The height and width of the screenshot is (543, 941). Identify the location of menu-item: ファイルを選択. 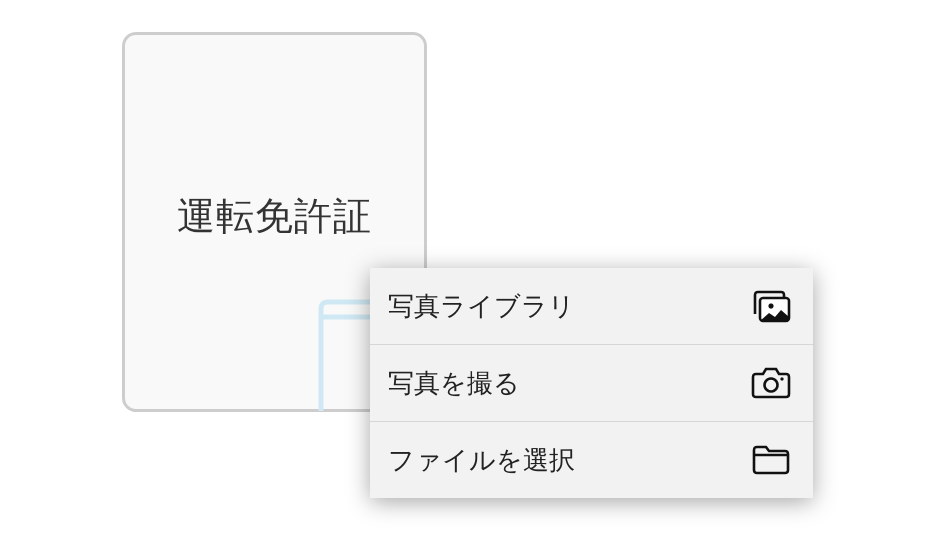
(591, 459).